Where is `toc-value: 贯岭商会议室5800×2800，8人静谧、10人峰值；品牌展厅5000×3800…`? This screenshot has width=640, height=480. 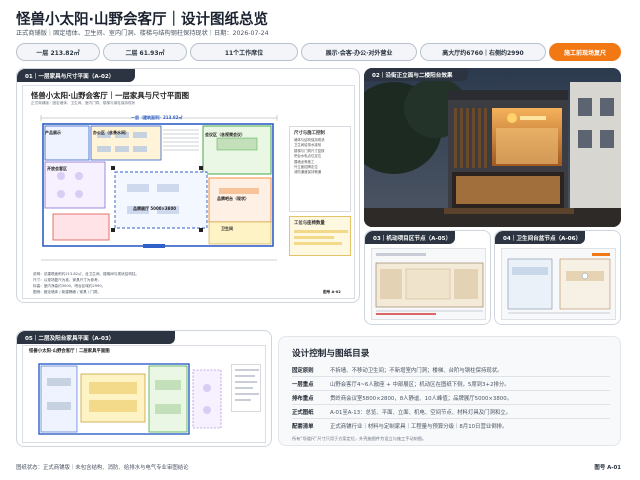 toc-value: 贯岭商会议室5800×2800，8人静谧、10人峰值；品牌展厅5000×3800… is located at coordinates (421, 399).